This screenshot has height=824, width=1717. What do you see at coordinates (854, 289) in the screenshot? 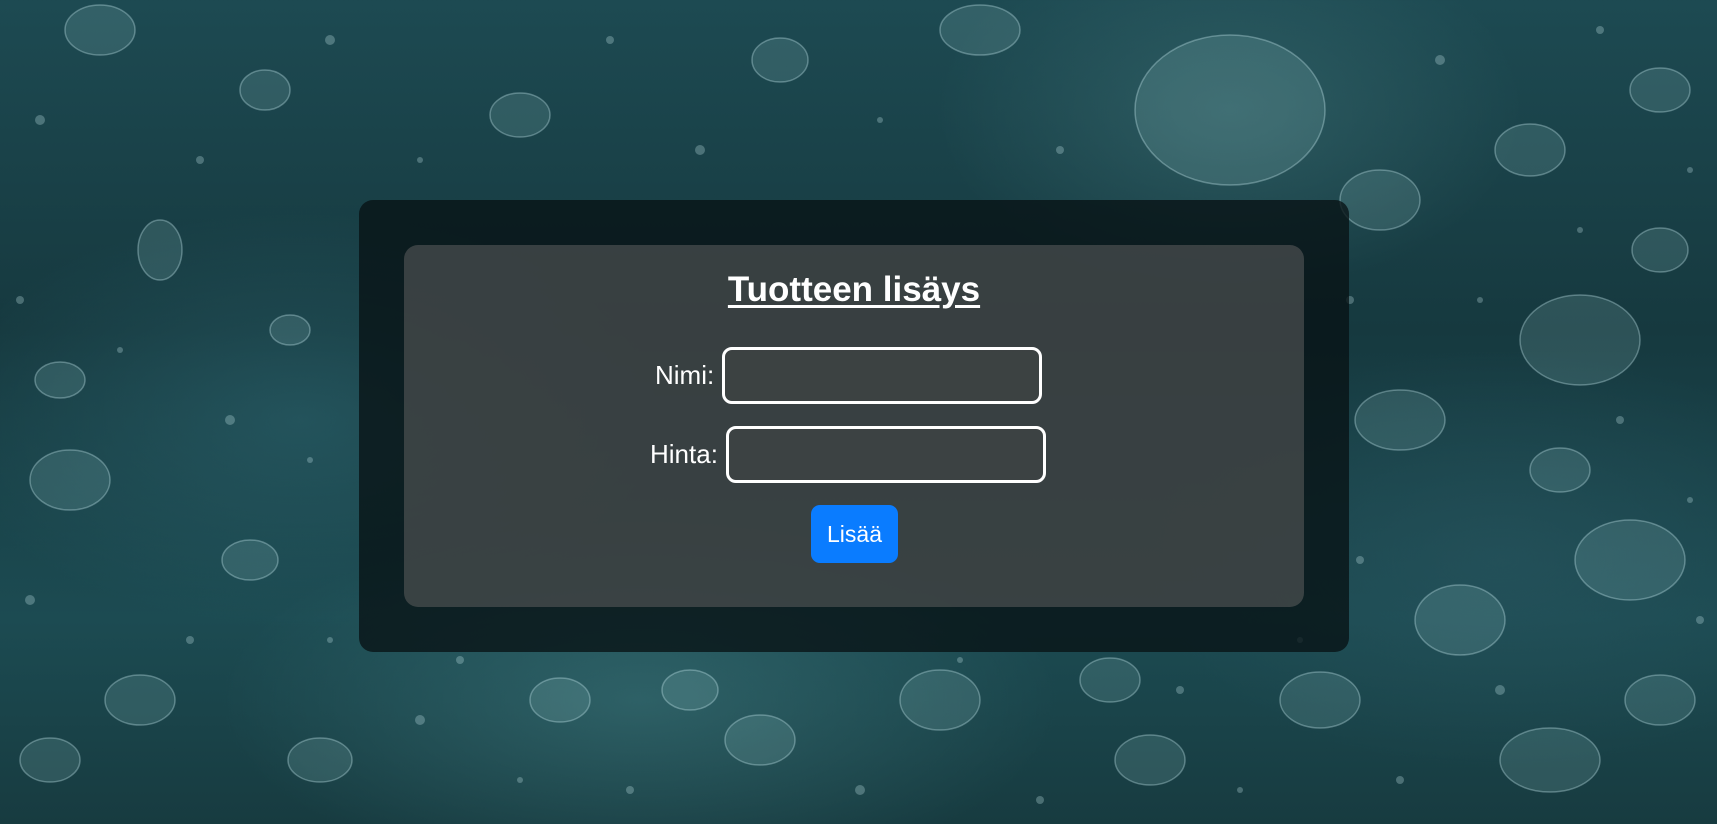
I see `page-title: Tuotteen lisäys` at bounding box center [854, 289].